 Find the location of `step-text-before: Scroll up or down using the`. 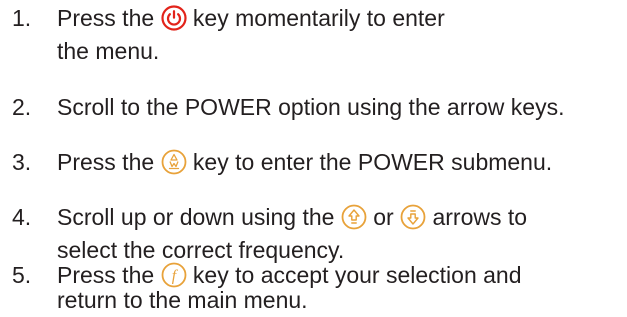

step-text-before: Scroll up or down using the is located at coordinates (199, 217).